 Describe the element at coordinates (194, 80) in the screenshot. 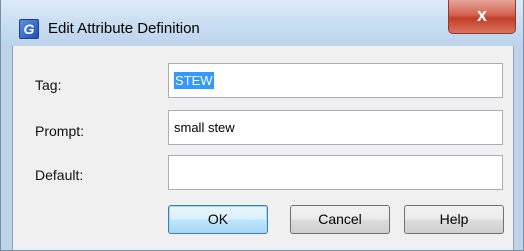

I see `tag-input-value: STEW` at that location.